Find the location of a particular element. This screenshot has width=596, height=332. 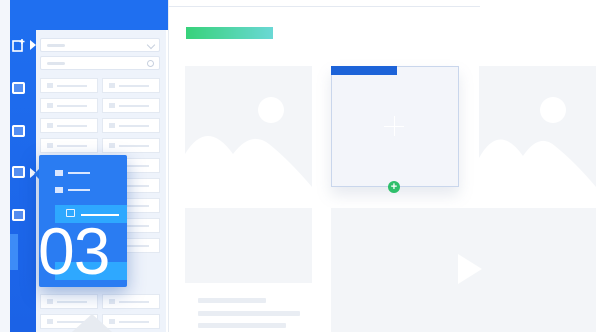

plus-icon is located at coordinates (394, 126).